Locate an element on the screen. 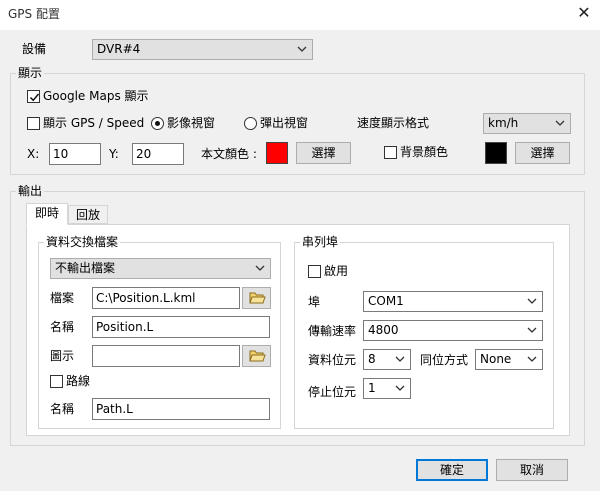 This screenshot has height=491, width=600. baud-select: 4800 is located at coordinates (453, 330).